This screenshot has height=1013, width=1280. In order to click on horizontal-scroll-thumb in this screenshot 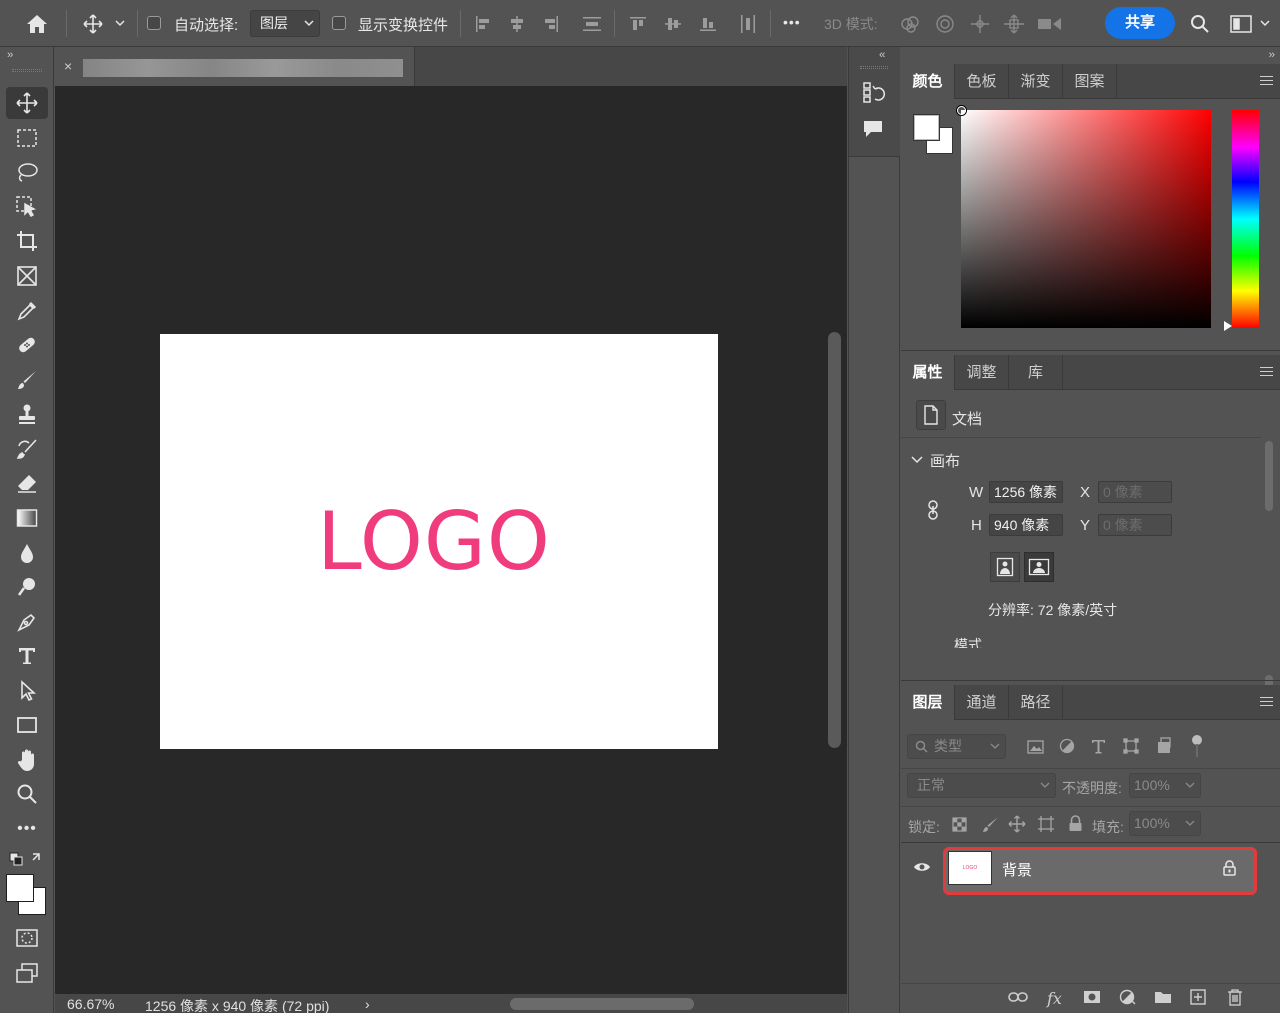, I will do `click(602, 1004)`.